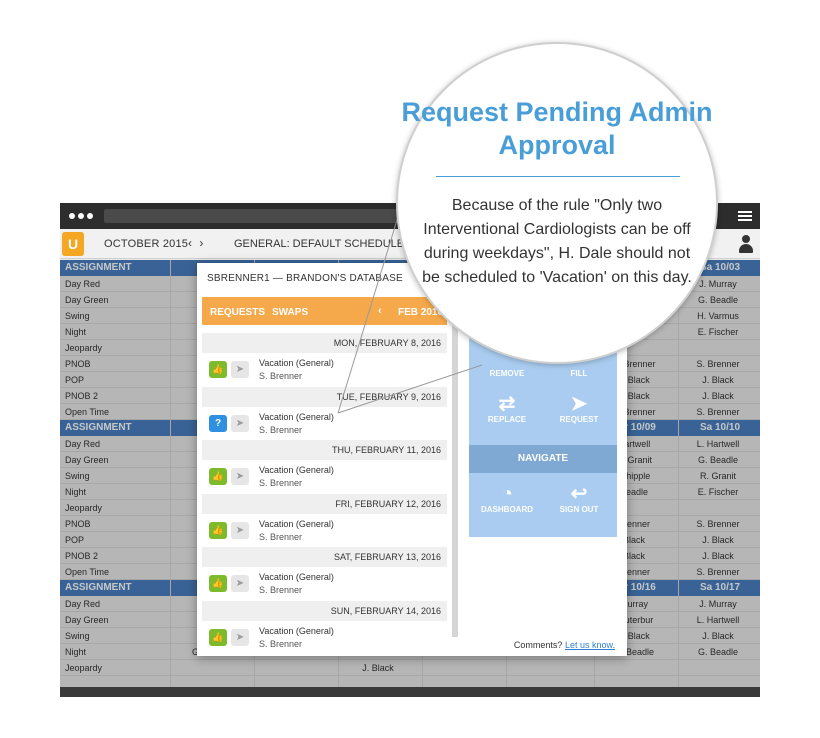 This screenshot has width=820, height=738. Describe the element at coordinates (557, 128) in the screenshot. I see `callout-title: Request Pending Admin Approval` at that location.